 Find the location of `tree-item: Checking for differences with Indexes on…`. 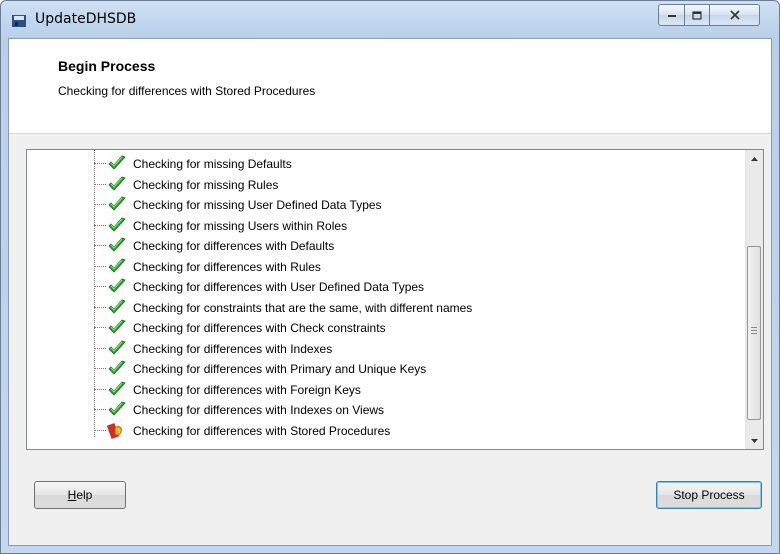

tree-item: Checking for differences with Indexes on… is located at coordinates (377, 410).